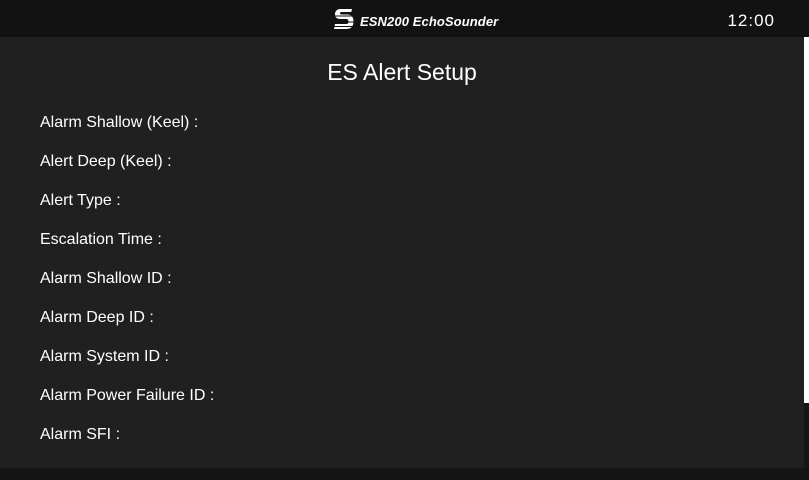 The height and width of the screenshot is (480, 809). Describe the element at coordinates (119, 122) in the screenshot. I see `field-label: Alarm Shallow (Keel) :` at that location.